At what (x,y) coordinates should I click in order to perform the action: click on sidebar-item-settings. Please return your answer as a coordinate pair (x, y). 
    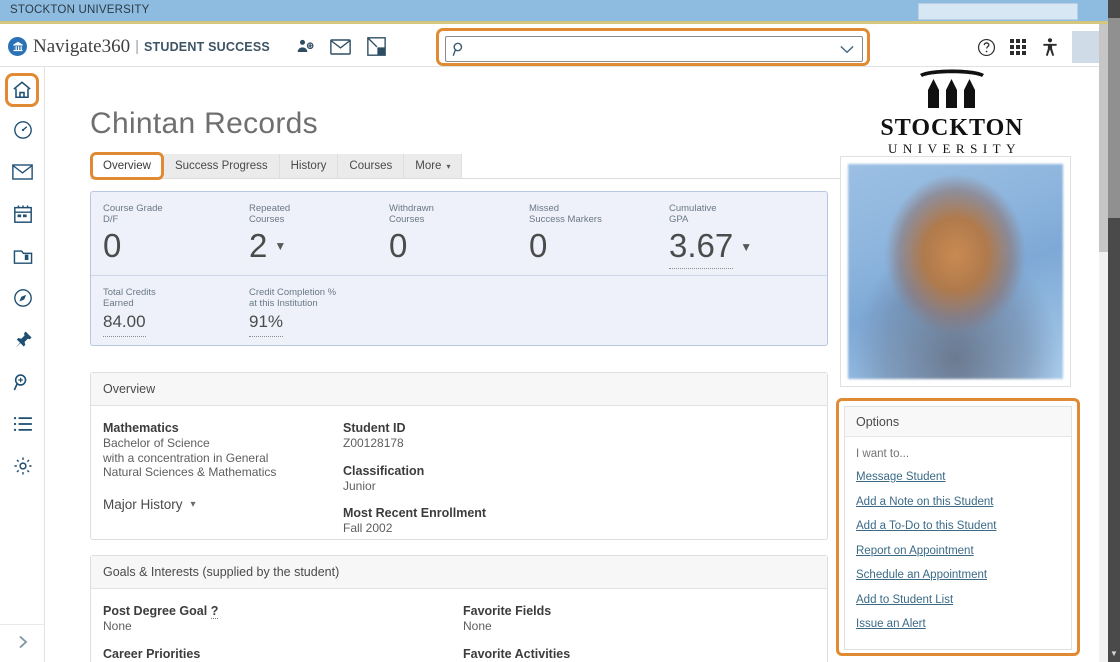
    Looking at the image, I should click on (22, 466).